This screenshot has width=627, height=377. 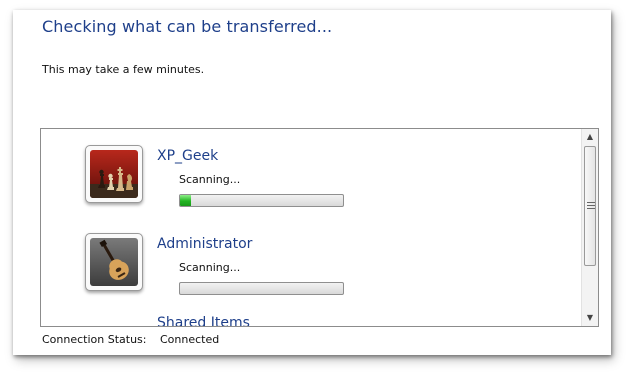 I want to click on user-name: XP_Geek, so click(x=188, y=156).